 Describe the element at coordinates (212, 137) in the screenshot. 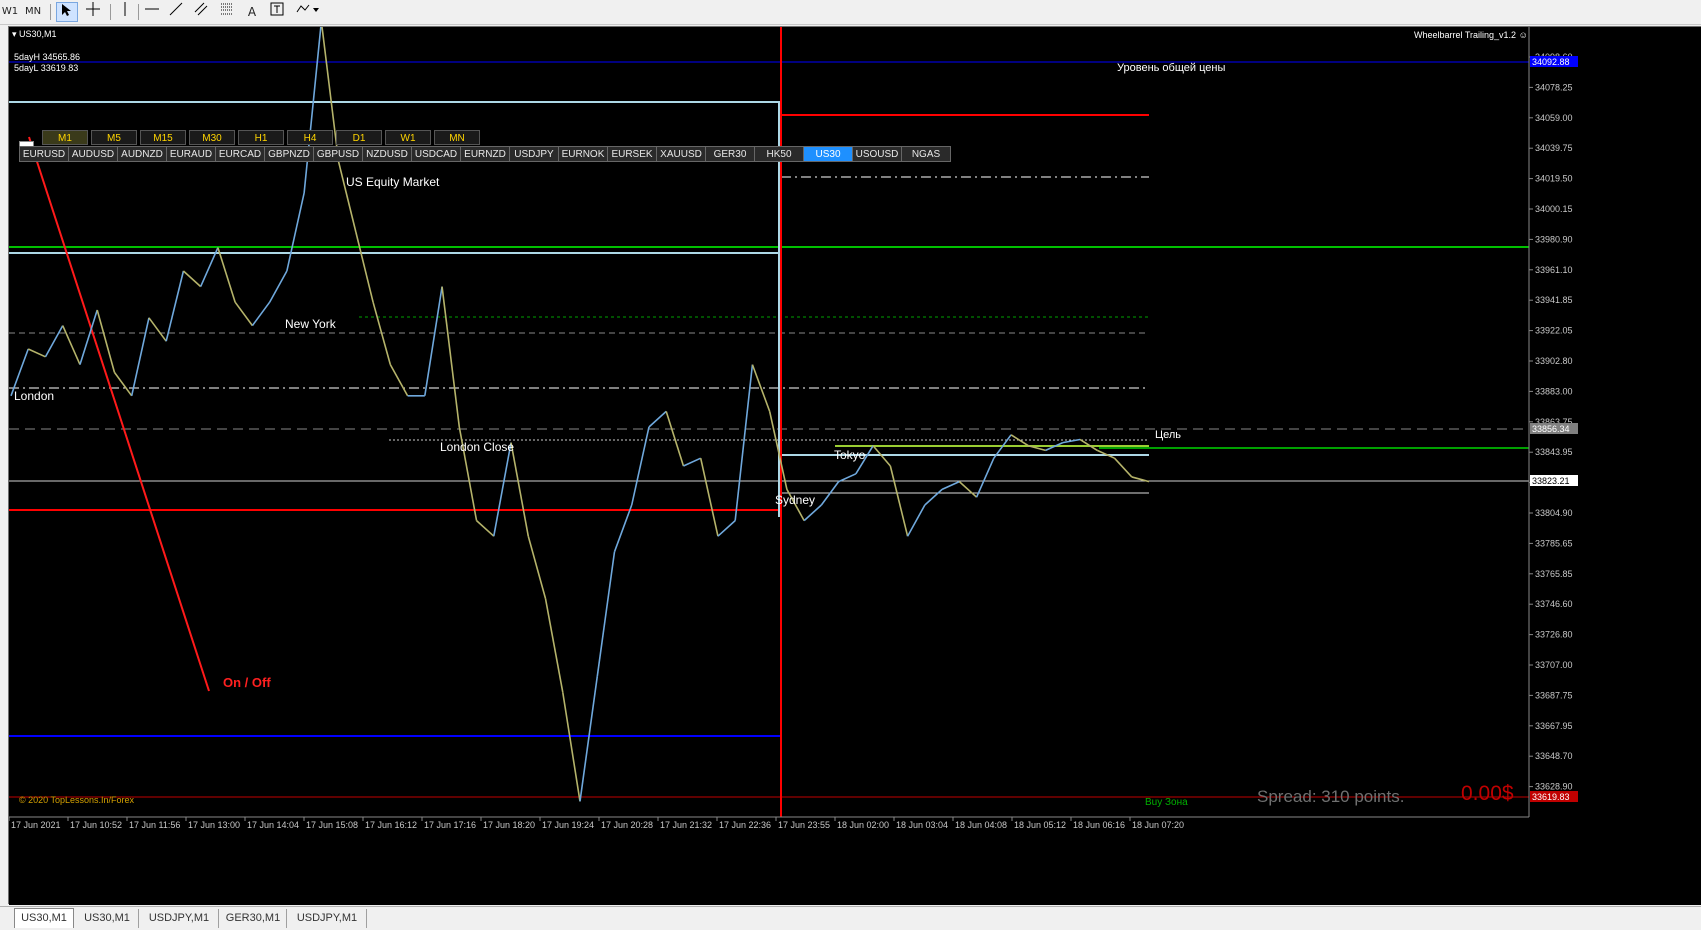

I see `timeframe-button-m30: M30` at that location.